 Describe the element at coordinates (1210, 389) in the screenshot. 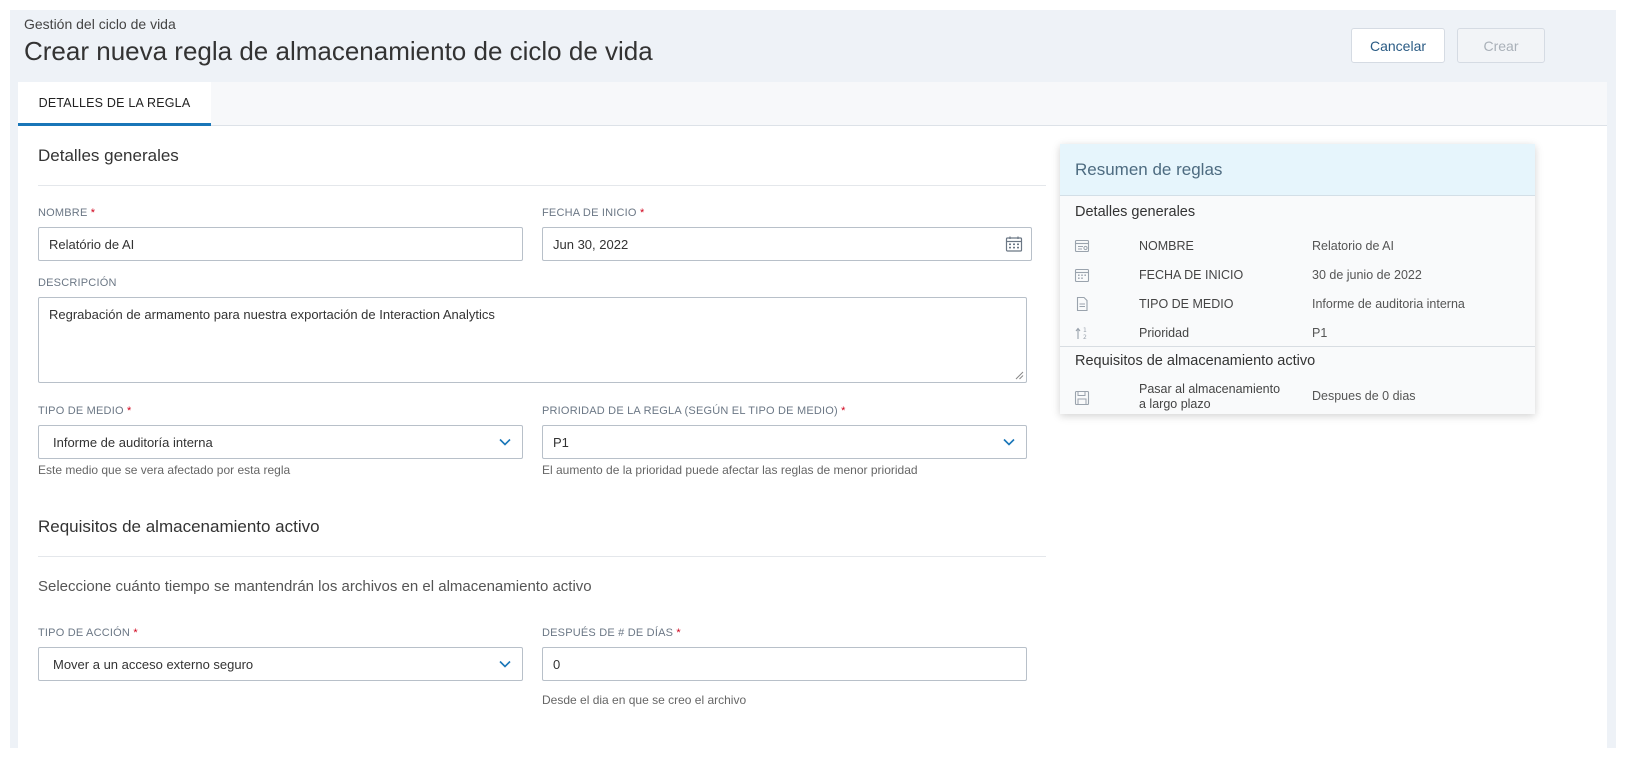

I see `summary-label: Pasar al almacenamiento` at that location.